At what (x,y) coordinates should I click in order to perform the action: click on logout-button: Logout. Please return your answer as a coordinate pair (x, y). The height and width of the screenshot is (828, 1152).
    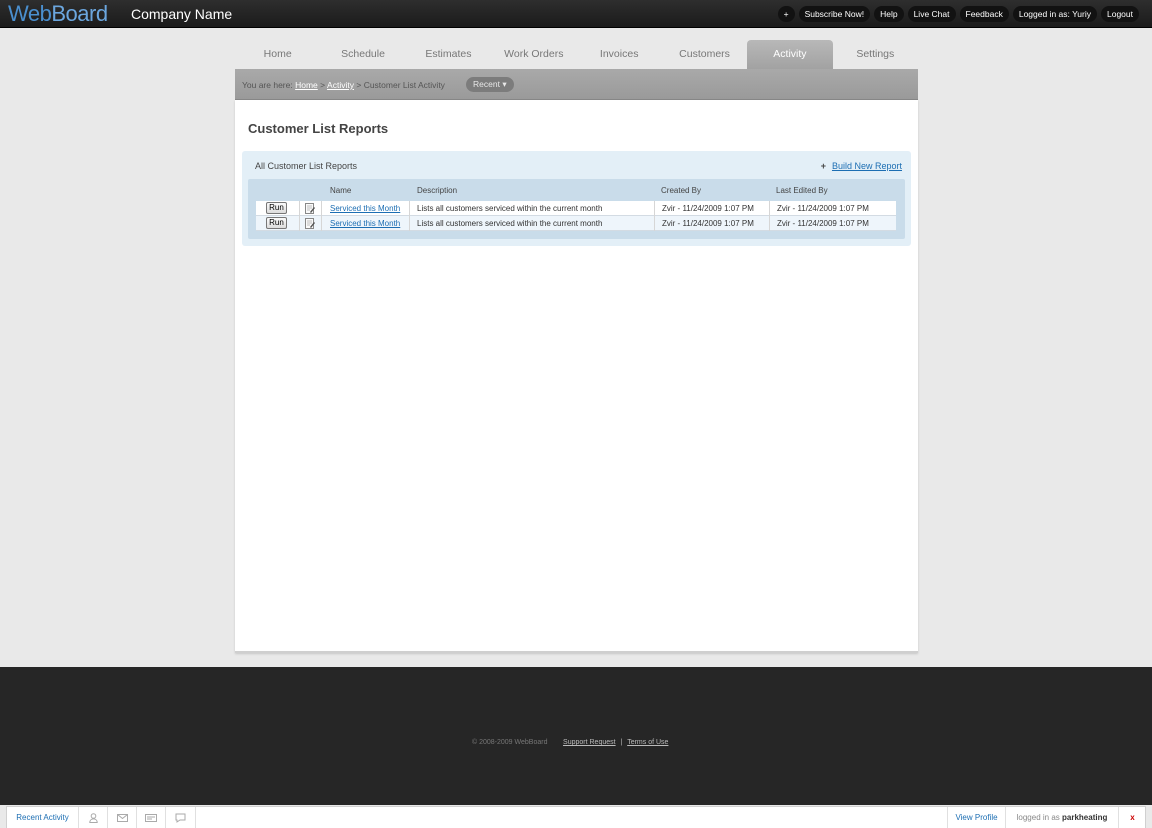
    Looking at the image, I should click on (1120, 14).